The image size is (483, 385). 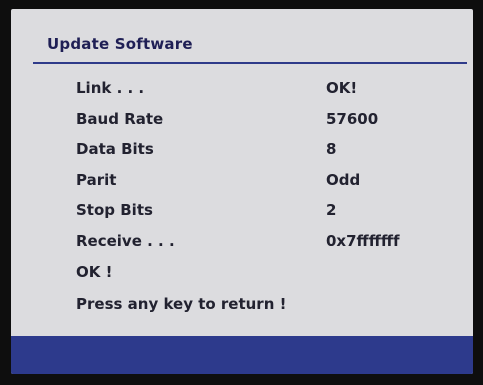 I want to click on row-receive: Receive . . . 0x7fffffff, so click(x=266, y=247).